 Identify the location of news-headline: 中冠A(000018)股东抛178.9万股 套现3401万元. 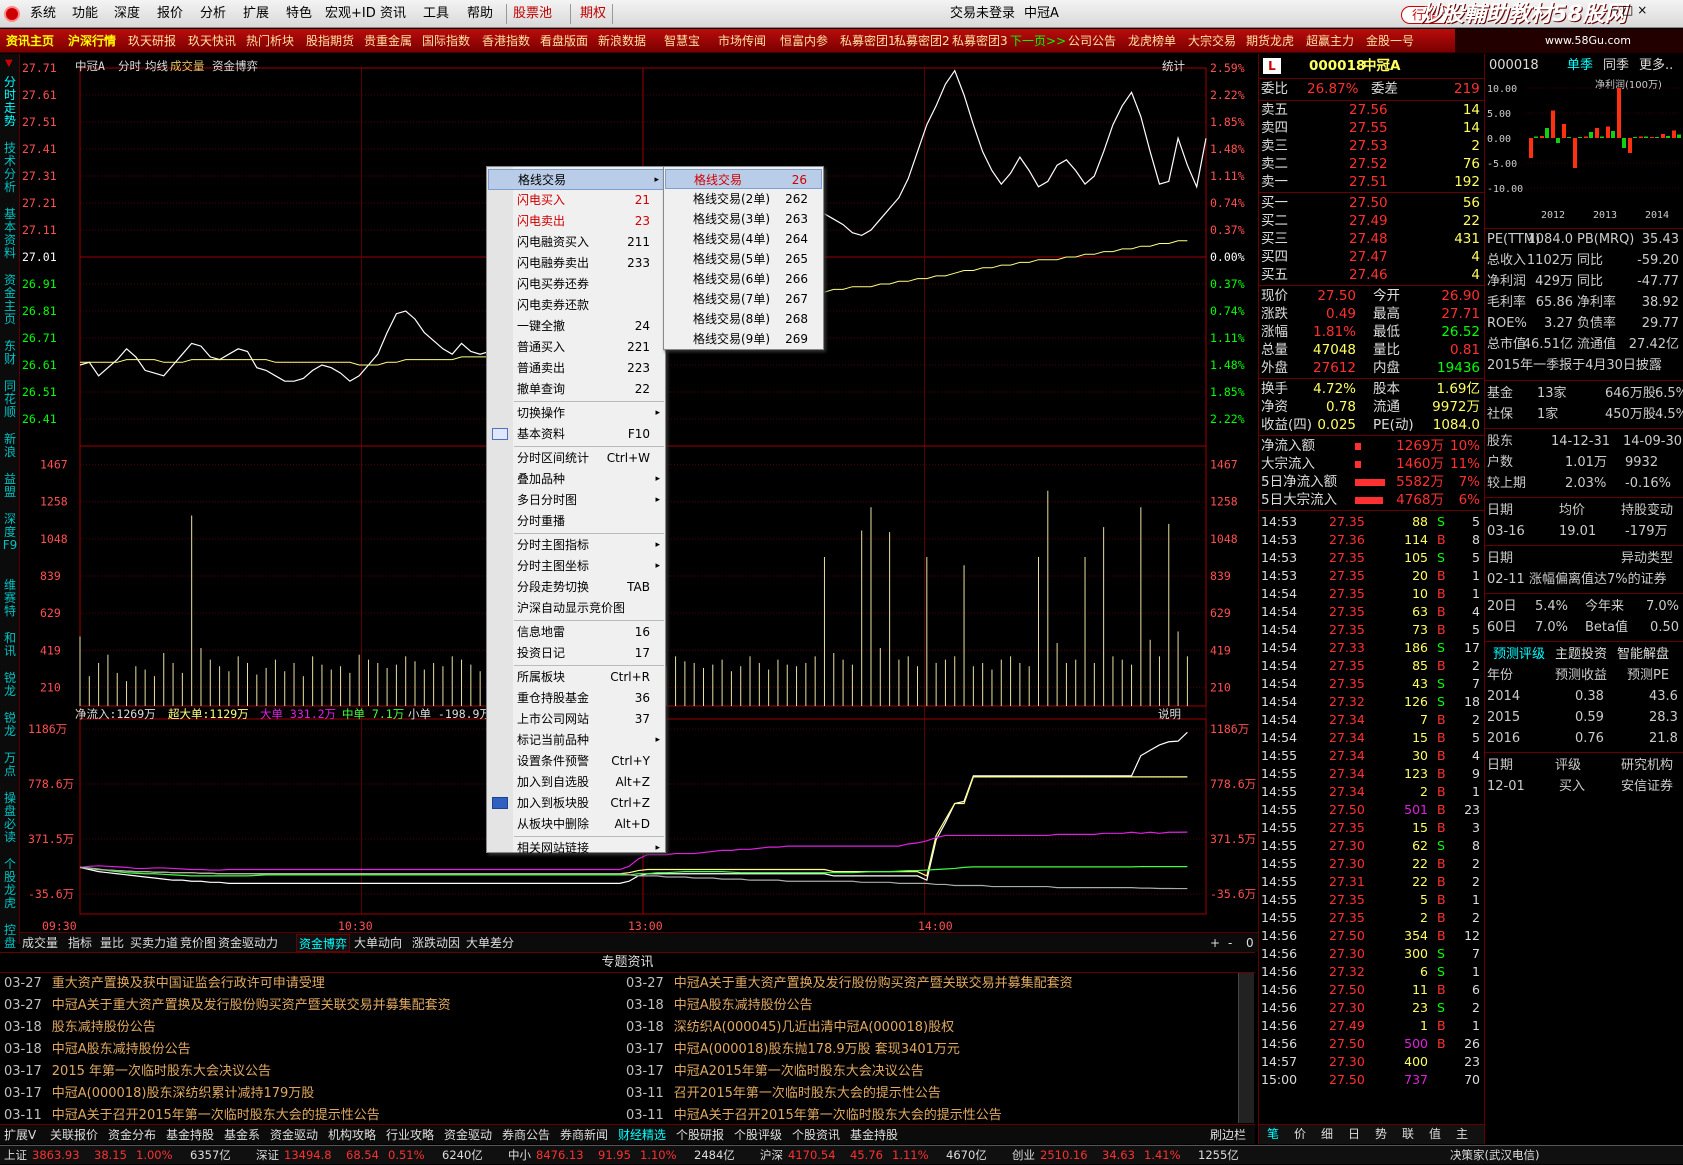
(817, 1049).